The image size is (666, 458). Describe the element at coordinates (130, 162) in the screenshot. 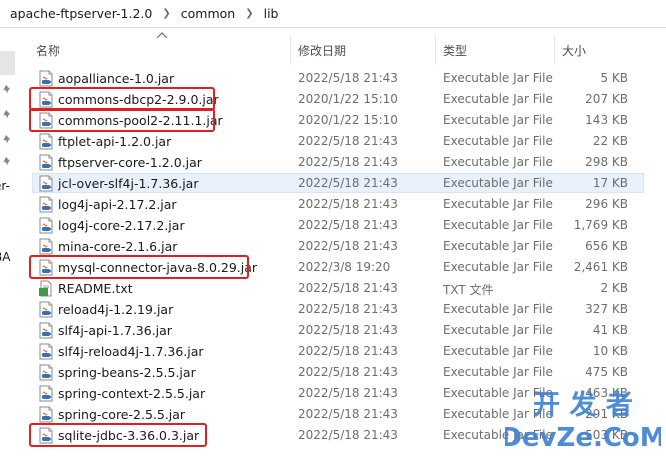

I see `file-name: ftpserver-core-1.2.0.jar` at that location.